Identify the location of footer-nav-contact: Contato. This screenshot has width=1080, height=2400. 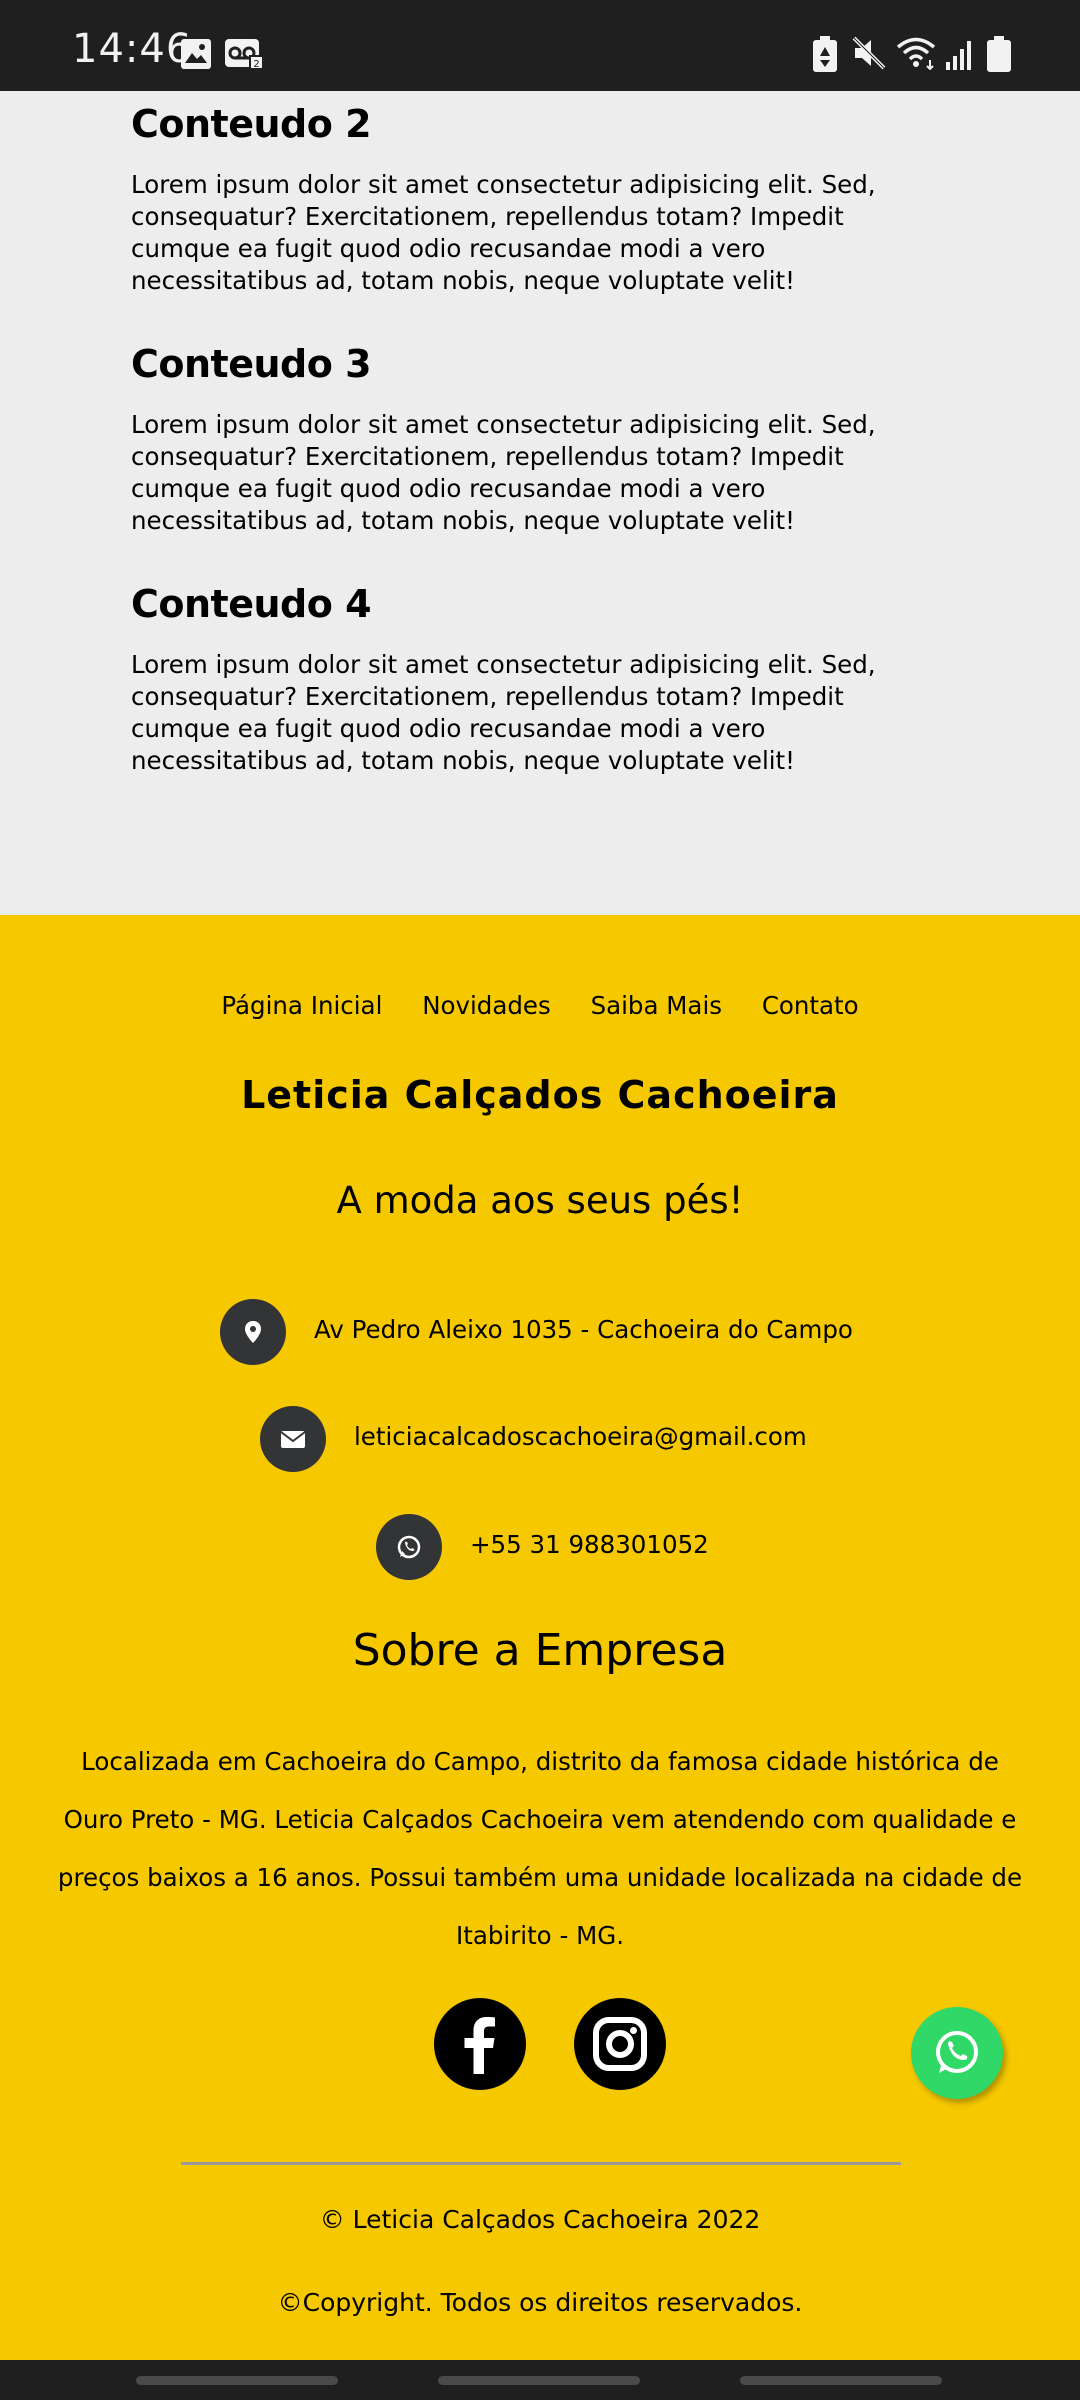
(810, 1005).